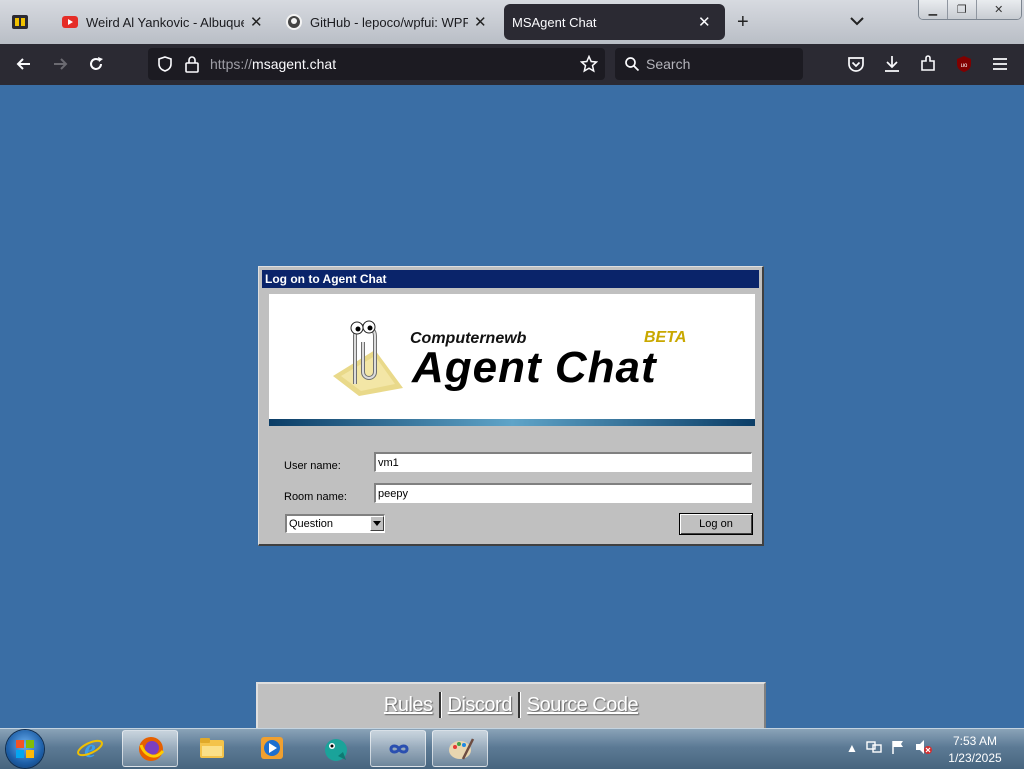 This screenshot has width=1024, height=769. I want to click on window-controls: ▁ ❐ ✕, so click(970, 10).